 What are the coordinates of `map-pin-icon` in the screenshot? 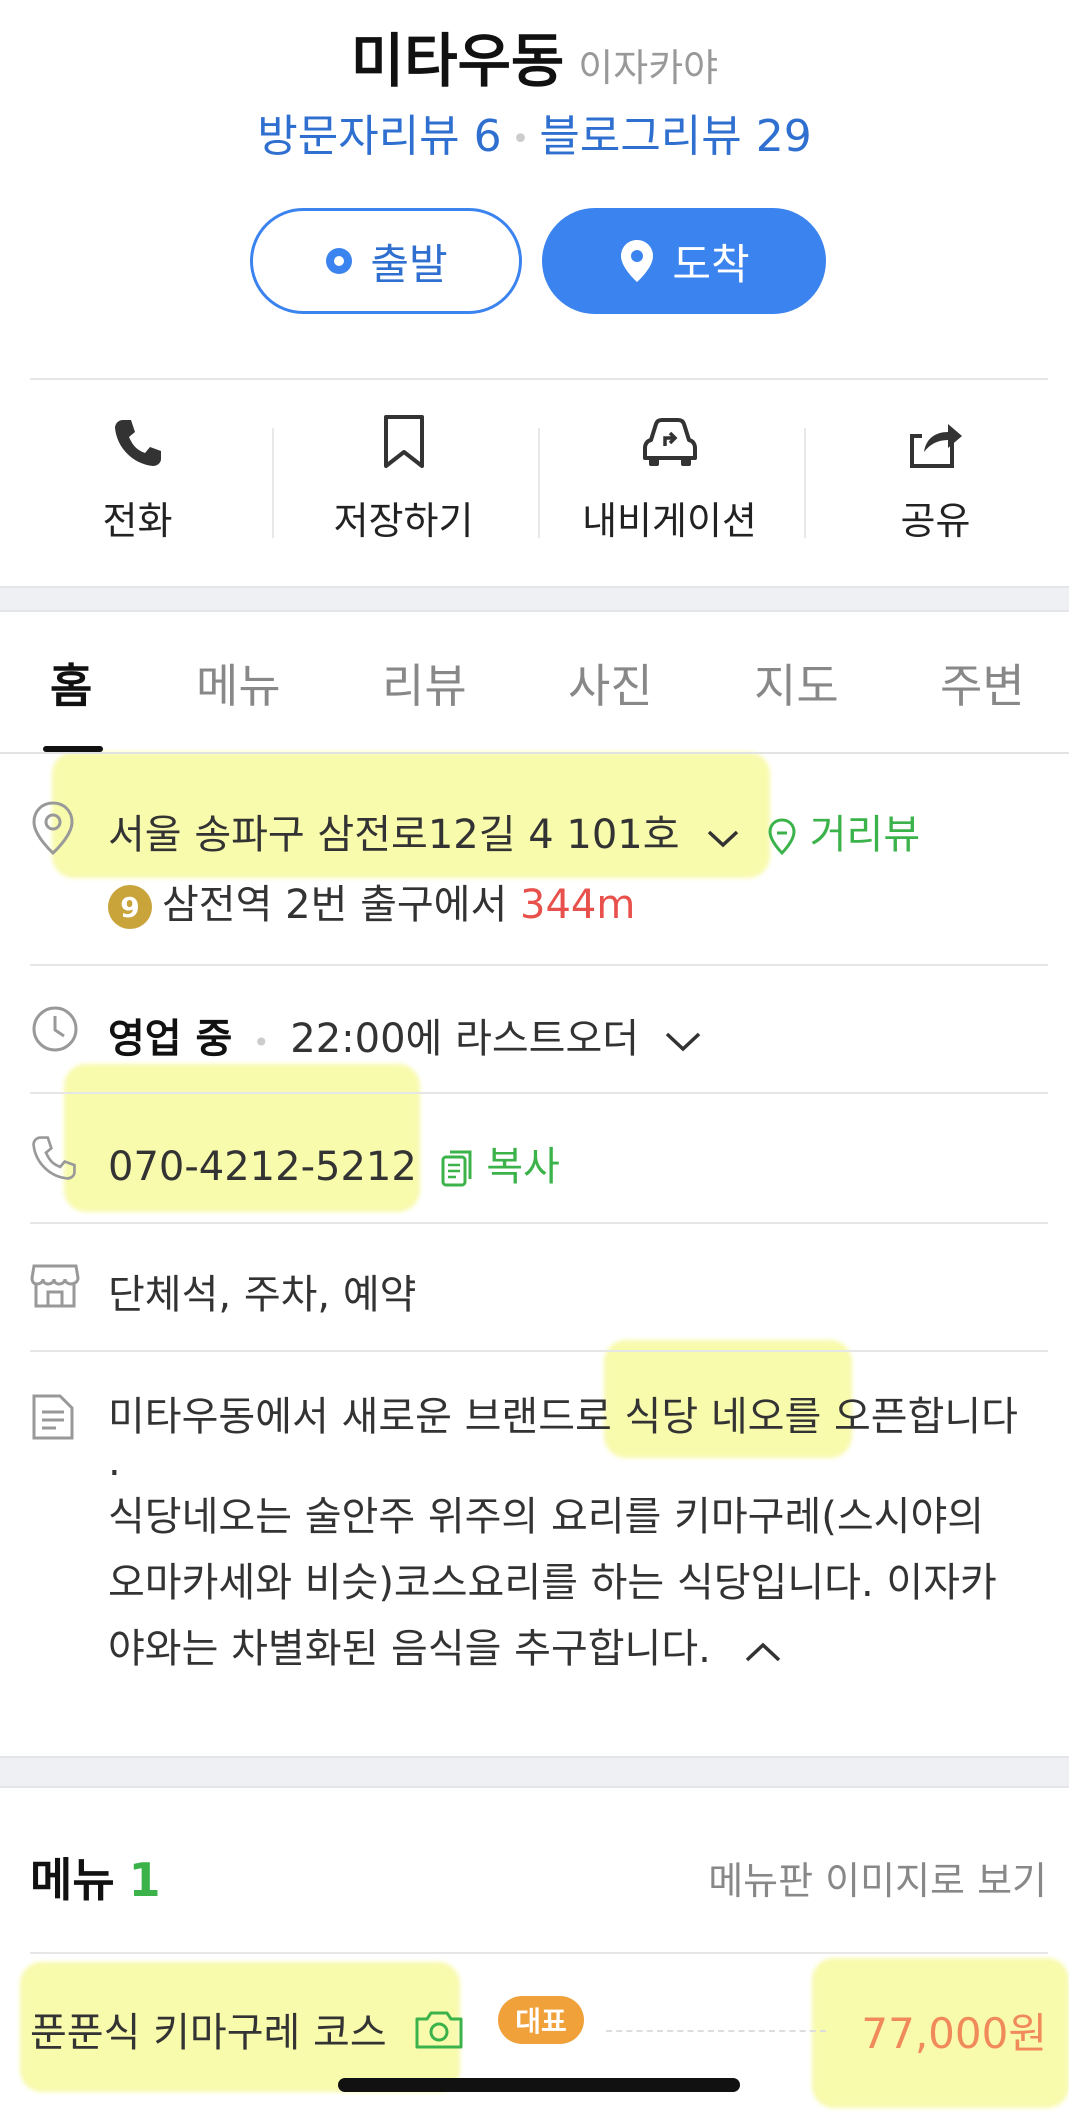 It's located at (53, 830).